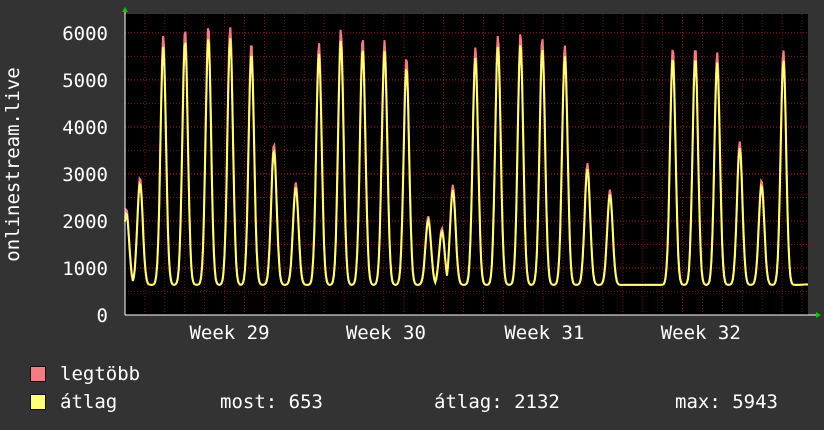 This screenshot has height=430, width=824. Describe the element at coordinates (102, 316) in the screenshot. I see `y-tick-label: 0` at that location.